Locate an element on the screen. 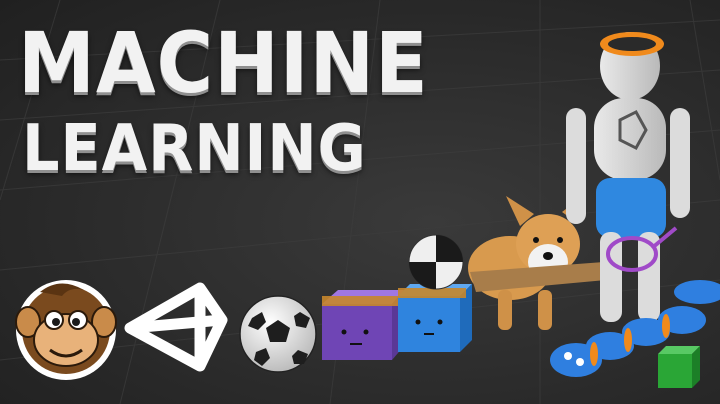 The width and height of the screenshot is (720, 404). green-cube-target is located at coordinates (679, 367).